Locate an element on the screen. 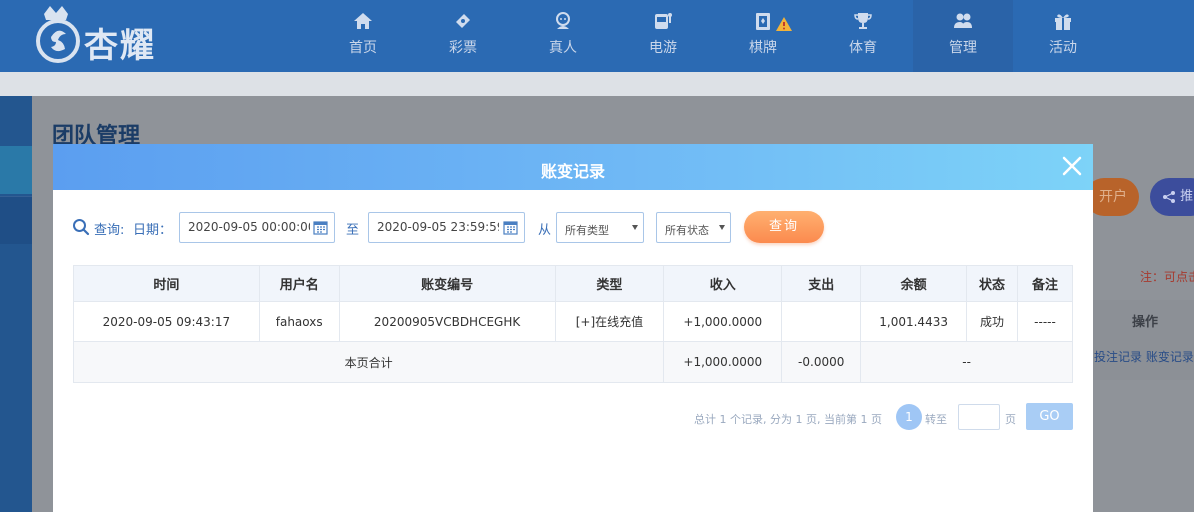 The width and height of the screenshot is (1194, 512). nav-label: 活动 is located at coordinates (1063, 48).